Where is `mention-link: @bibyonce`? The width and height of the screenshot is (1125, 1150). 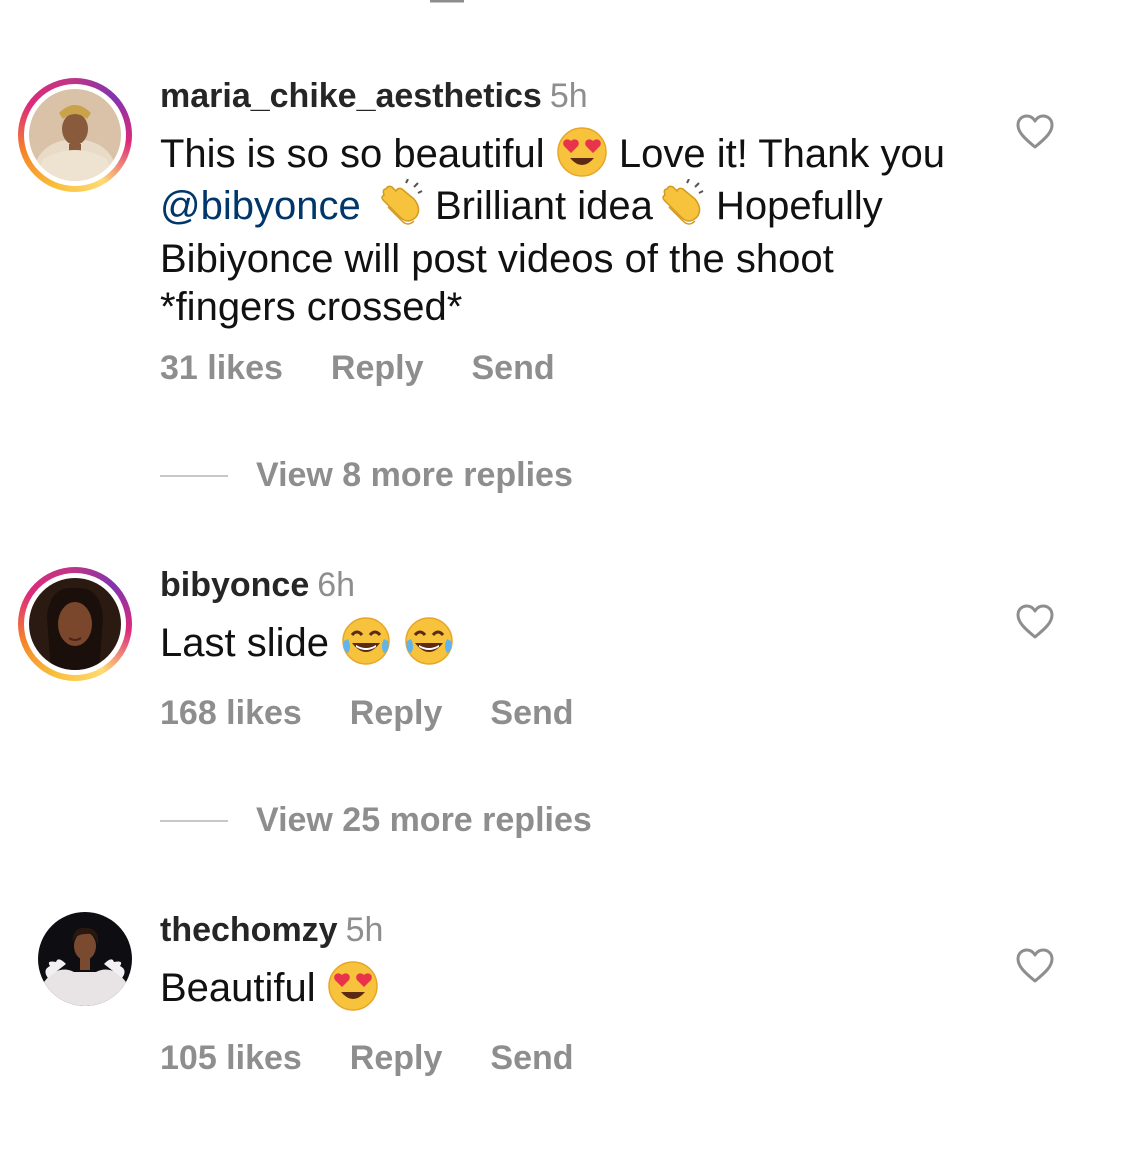
mention-link: @bibyonce is located at coordinates (260, 206).